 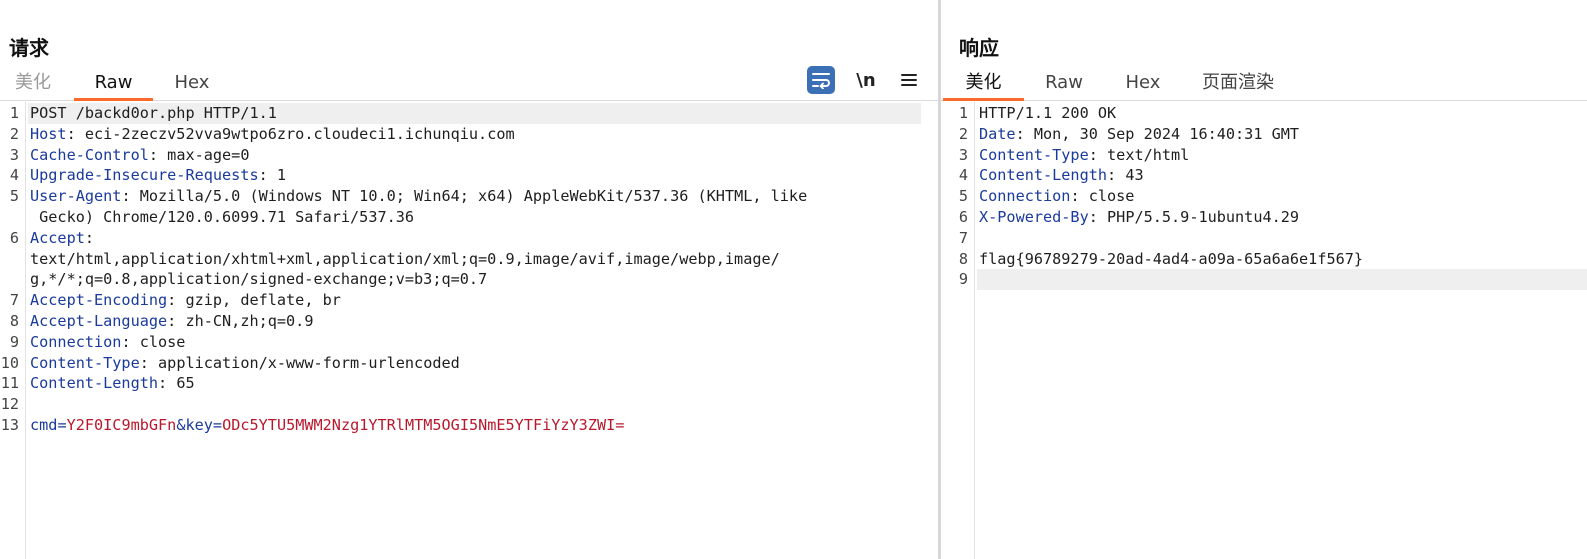 I want to click on header-name: Content-Length, so click(x=1043, y=175).